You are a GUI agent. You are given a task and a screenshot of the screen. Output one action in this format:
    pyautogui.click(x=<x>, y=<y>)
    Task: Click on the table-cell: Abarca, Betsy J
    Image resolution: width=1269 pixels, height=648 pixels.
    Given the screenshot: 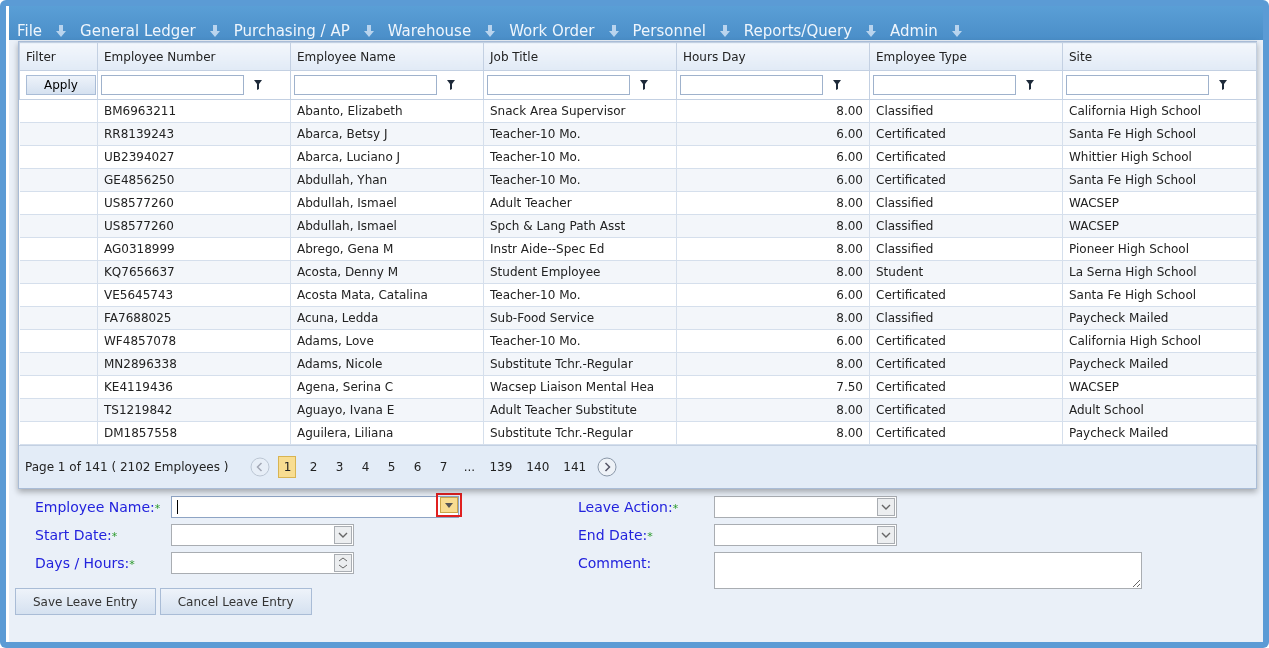 What is the action you would take?
    pyautogui.click(x=387, y=134)
    